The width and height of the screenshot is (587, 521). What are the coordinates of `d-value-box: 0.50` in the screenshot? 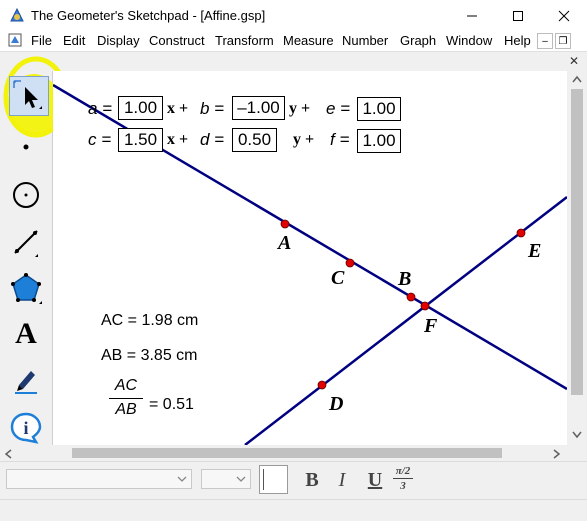 It's located at (254, 140).